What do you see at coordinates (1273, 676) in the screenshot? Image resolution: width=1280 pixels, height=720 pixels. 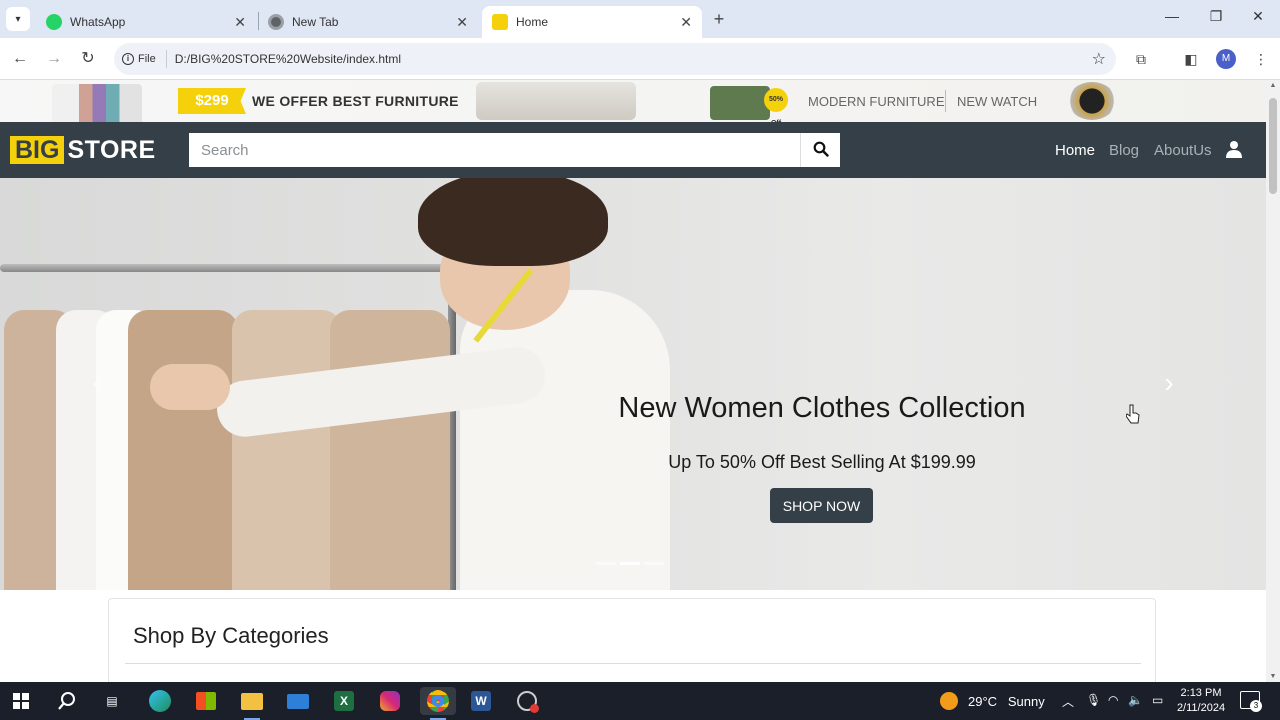 I see `scroll-down-icon: ▼` at bounding box center [1273, 676].